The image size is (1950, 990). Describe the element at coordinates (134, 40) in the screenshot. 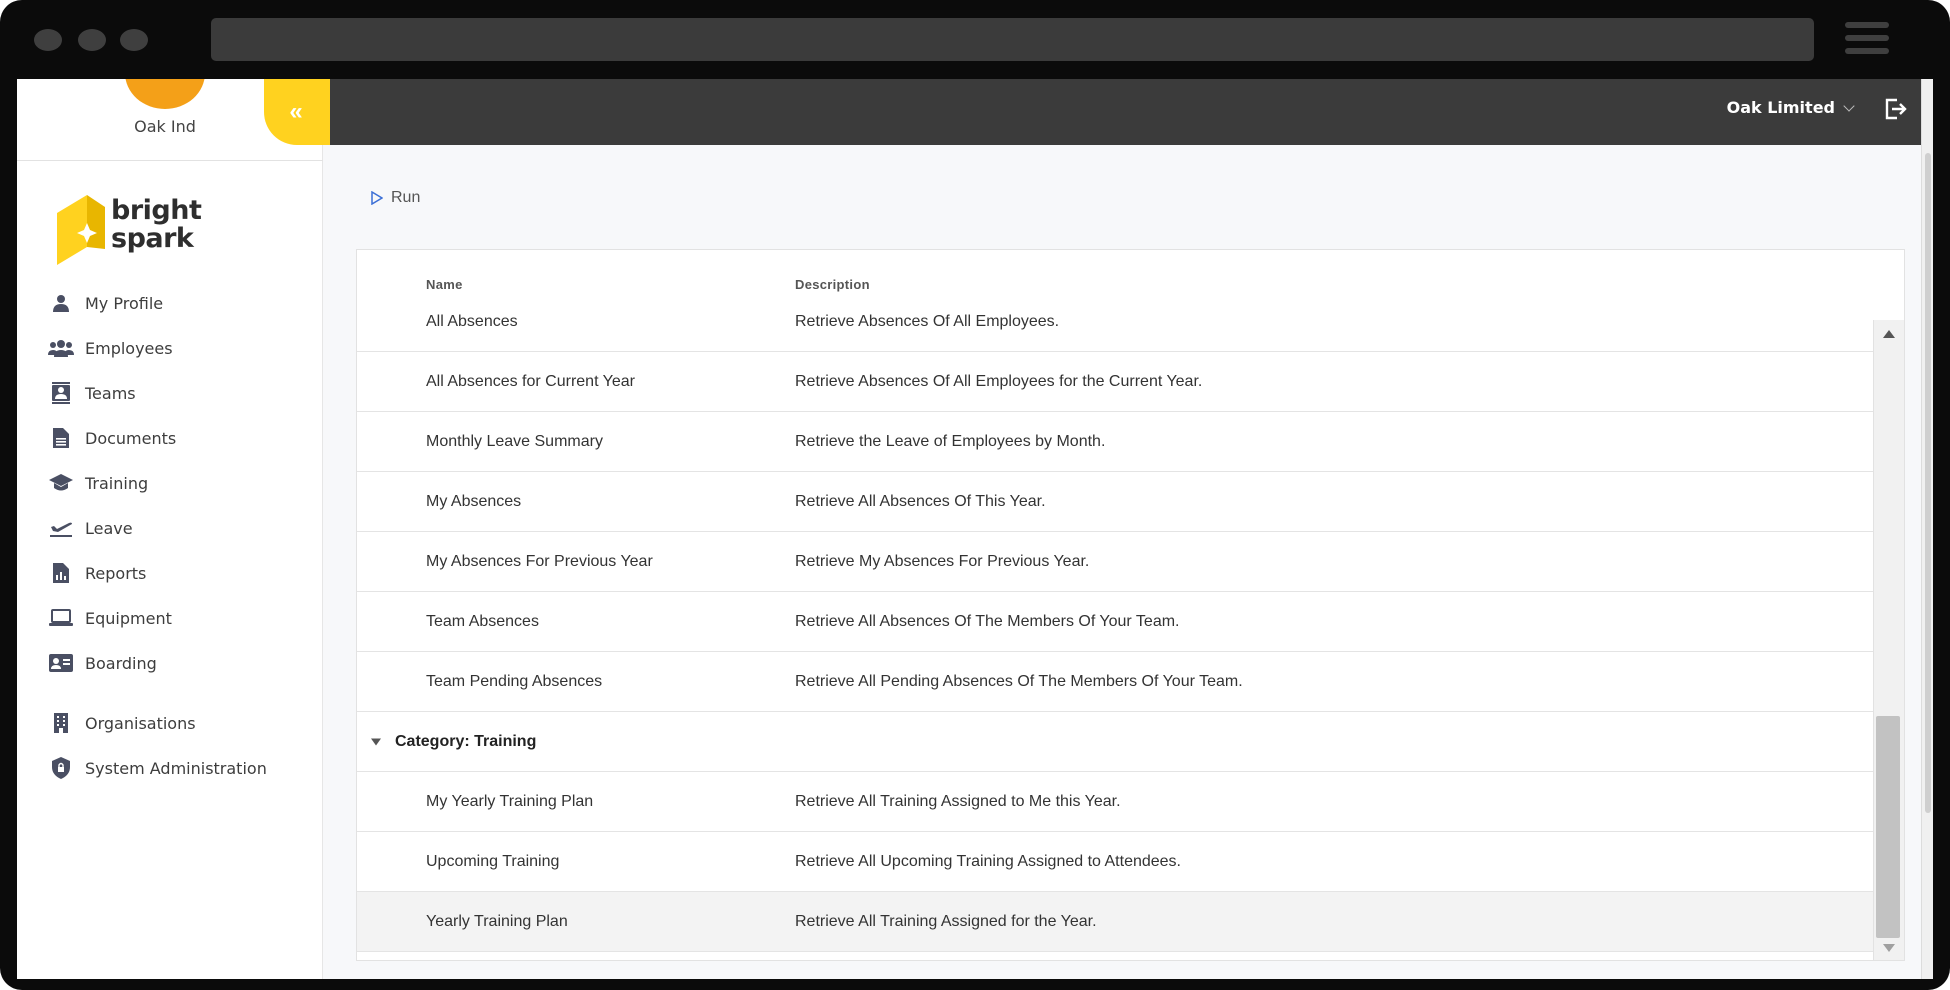

I see `window-maximize-dot` at that location.